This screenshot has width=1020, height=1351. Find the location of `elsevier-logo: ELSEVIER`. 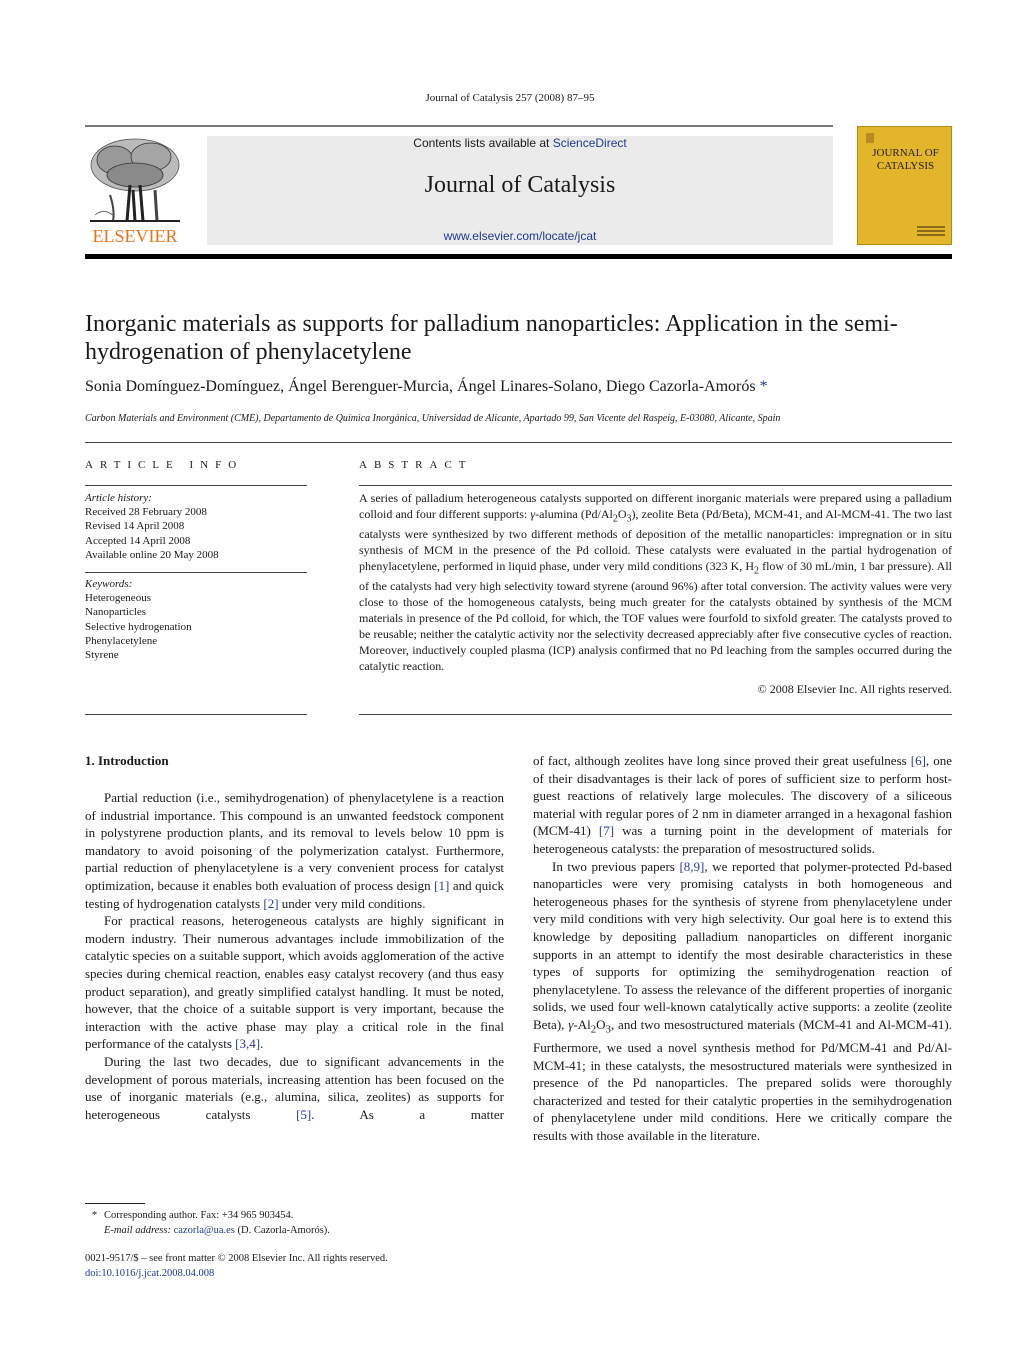

elsevier-logo: ELSEVIER is located at coordinates (135, 191).